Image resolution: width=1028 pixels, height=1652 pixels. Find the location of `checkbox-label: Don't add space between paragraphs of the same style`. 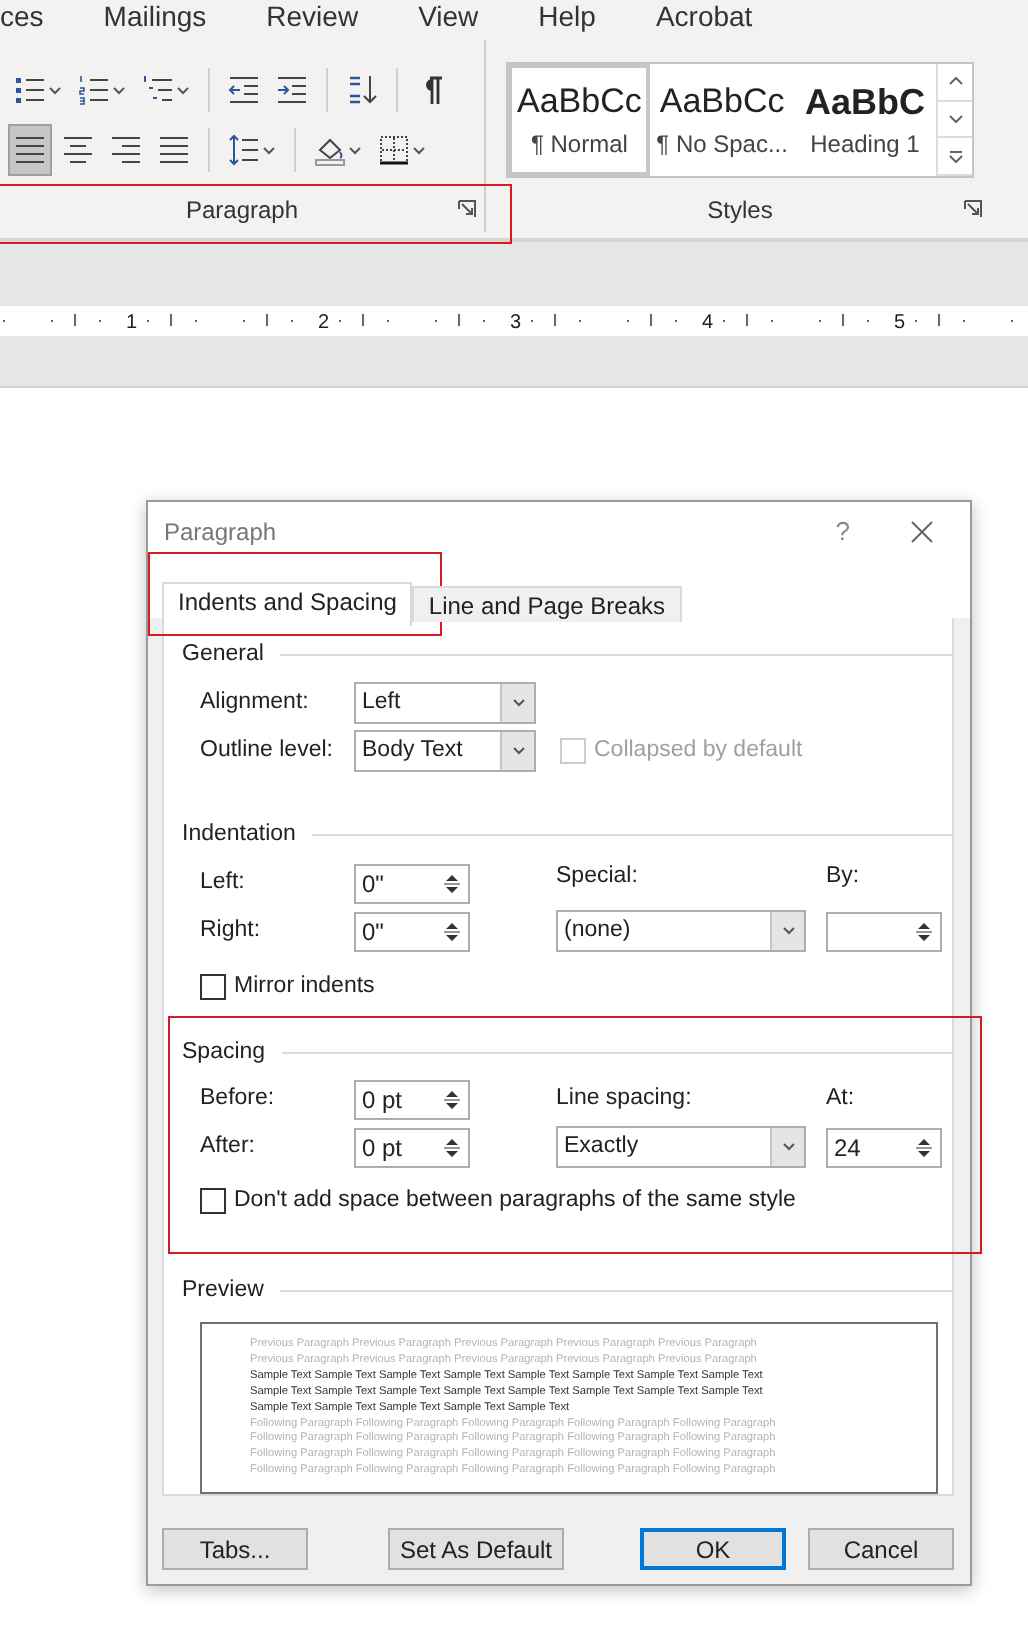

checkbox-label: Don't add space between paragraphs of the same style is located at coordinates (515, 1201).